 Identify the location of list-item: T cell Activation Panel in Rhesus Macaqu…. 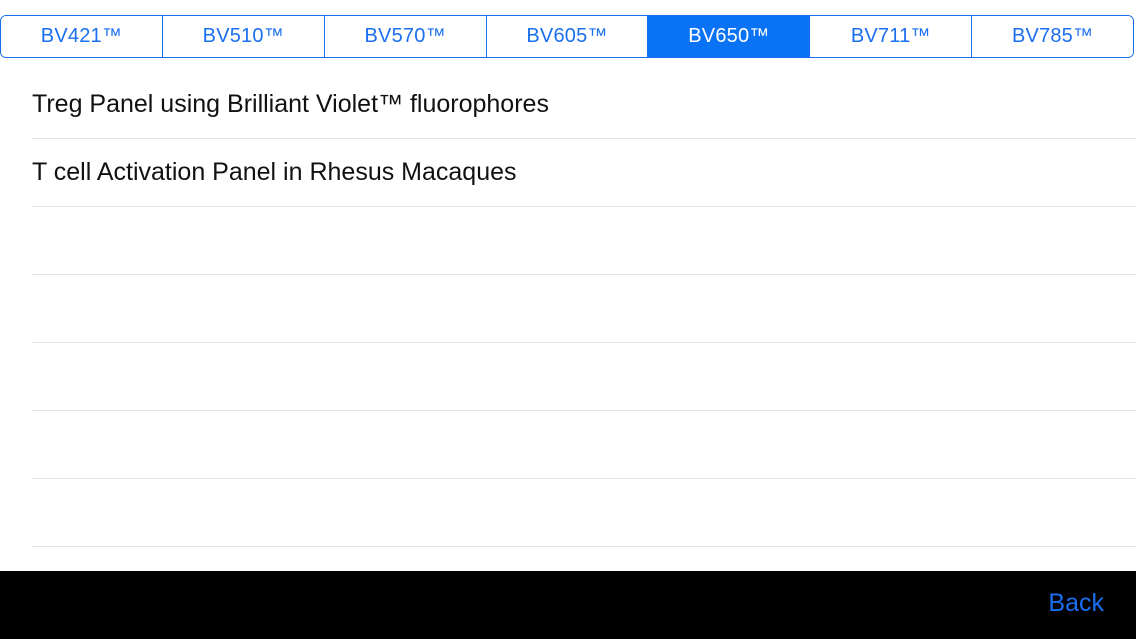
(584, 173).